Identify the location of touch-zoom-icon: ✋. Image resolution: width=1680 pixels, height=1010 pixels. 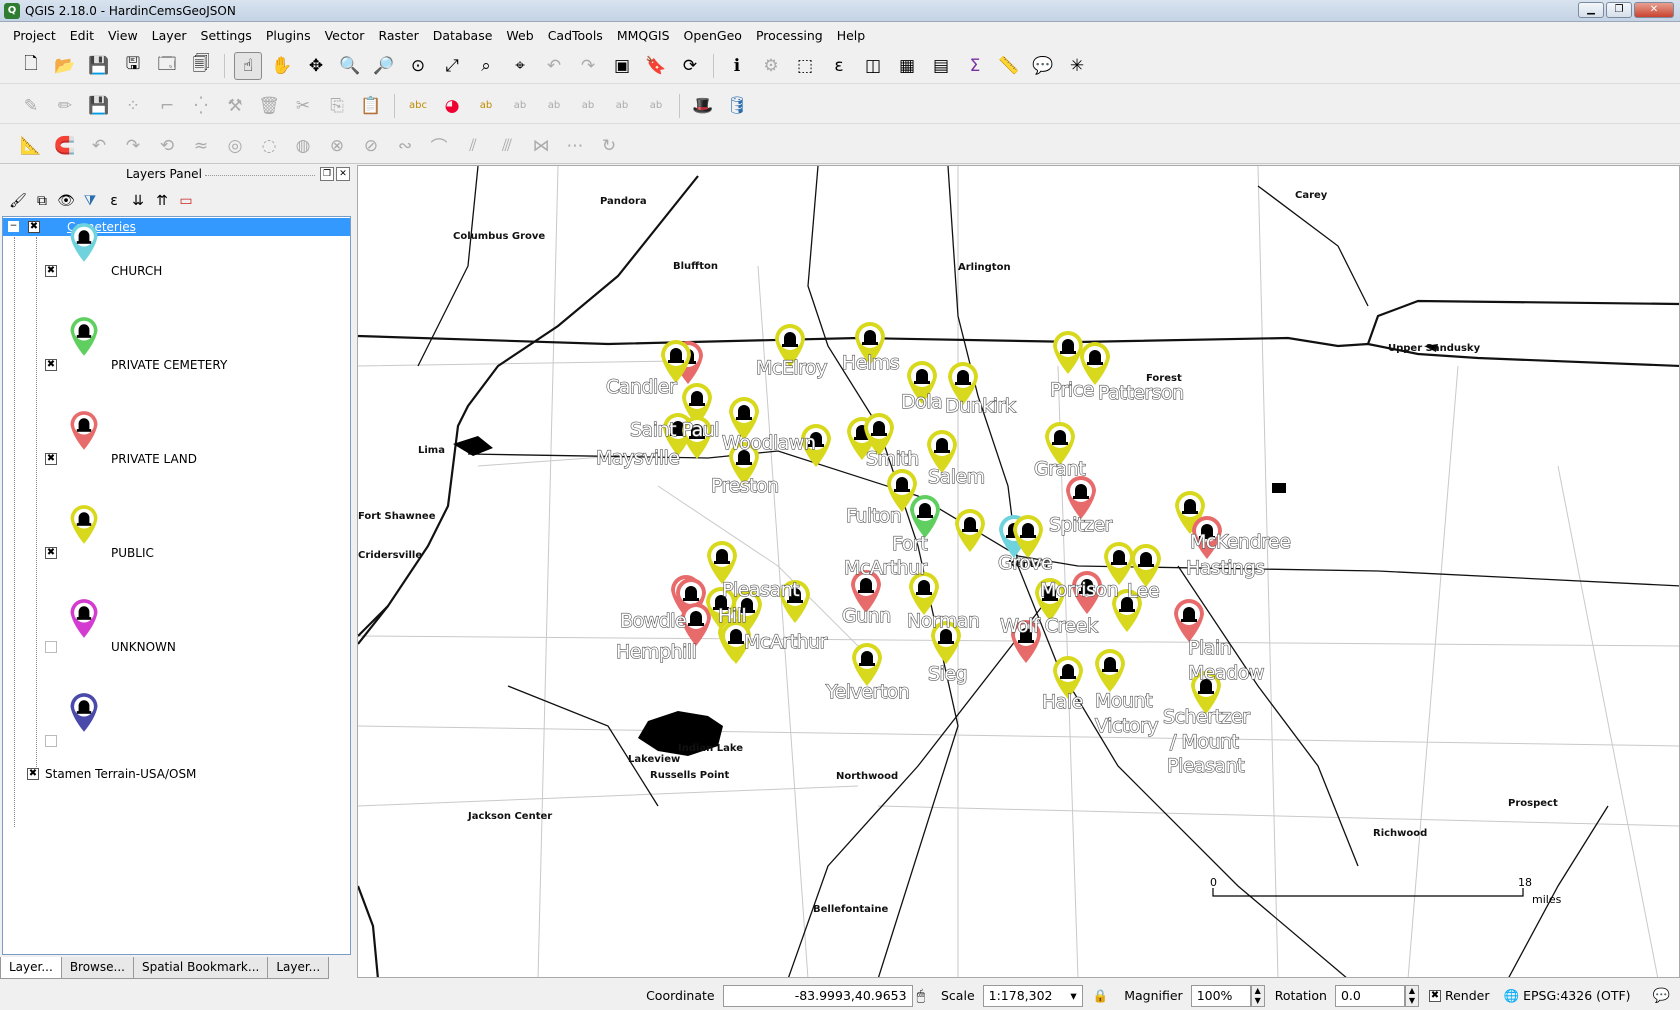
(282, 66).